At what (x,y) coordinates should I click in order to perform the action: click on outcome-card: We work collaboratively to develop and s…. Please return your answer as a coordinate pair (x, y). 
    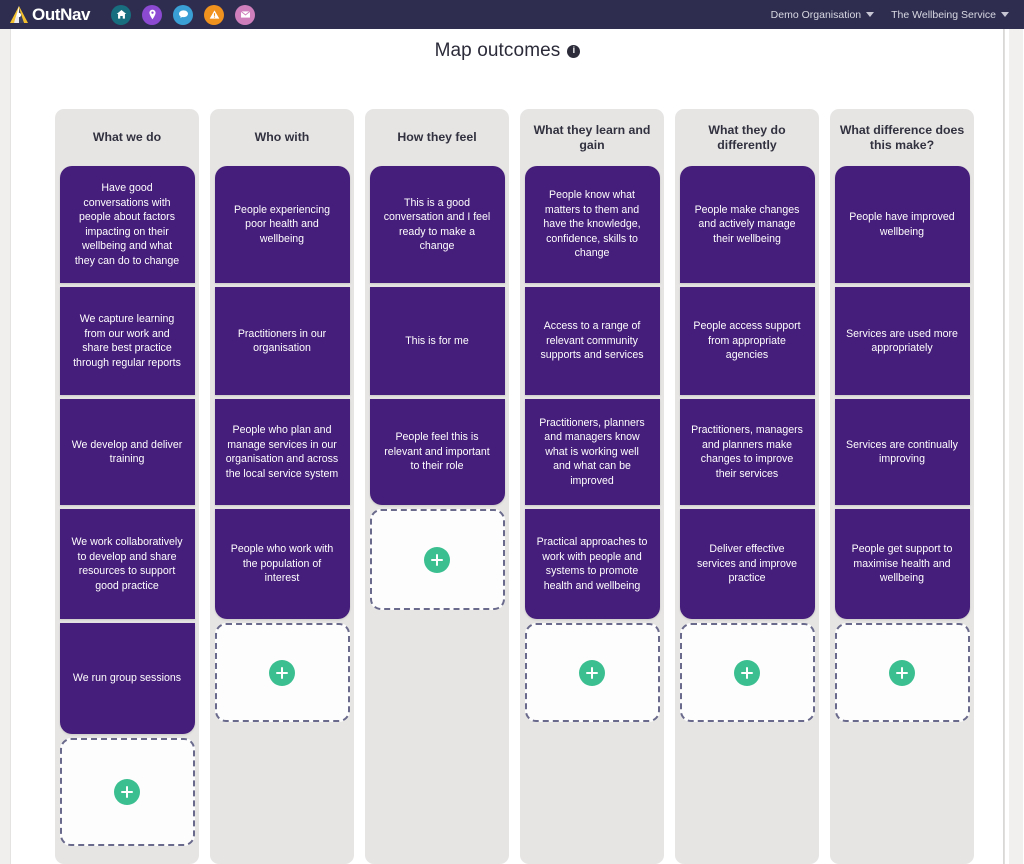
    Looking at the image, I should click on (127, 564).